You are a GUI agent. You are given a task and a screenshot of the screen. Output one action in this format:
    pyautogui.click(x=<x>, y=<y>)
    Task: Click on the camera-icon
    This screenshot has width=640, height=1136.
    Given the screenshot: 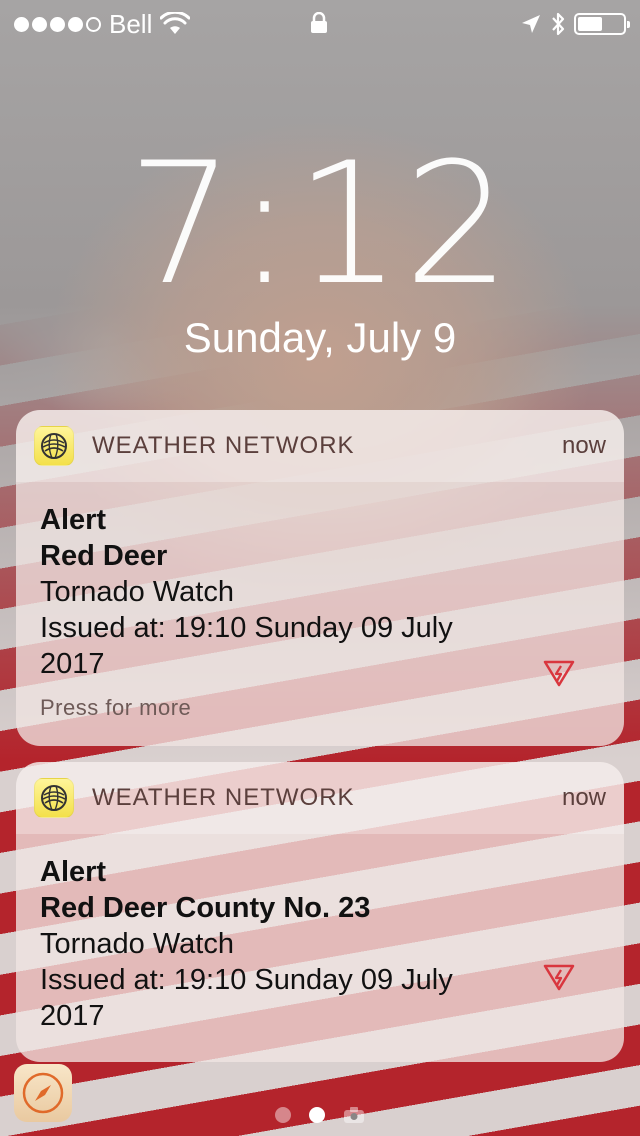 What is the action you would take?
    pyautogui.click(x=354, y=1115)
    